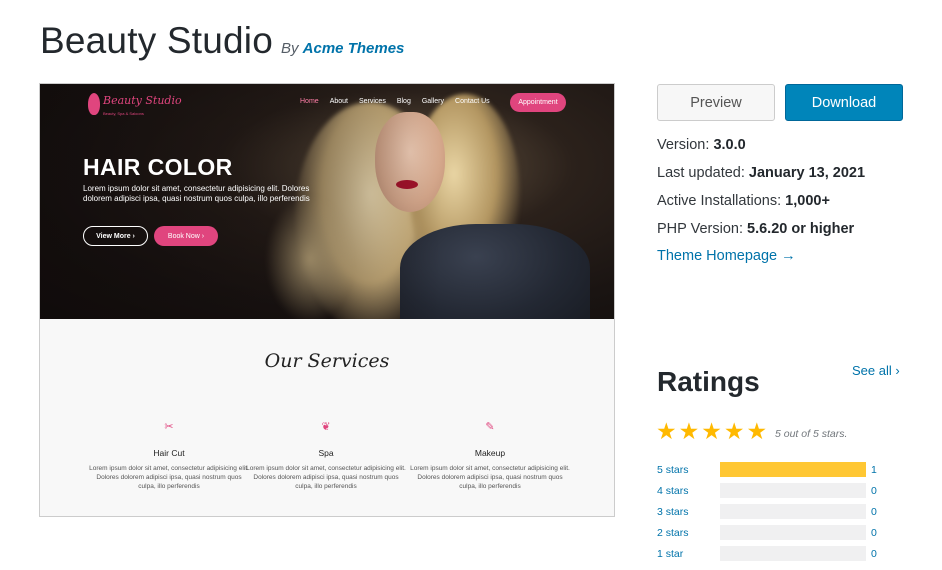  Describe the element at coordinates (472, 101) in the screenshot. I see `nav-contact: Contact Us` at that location.